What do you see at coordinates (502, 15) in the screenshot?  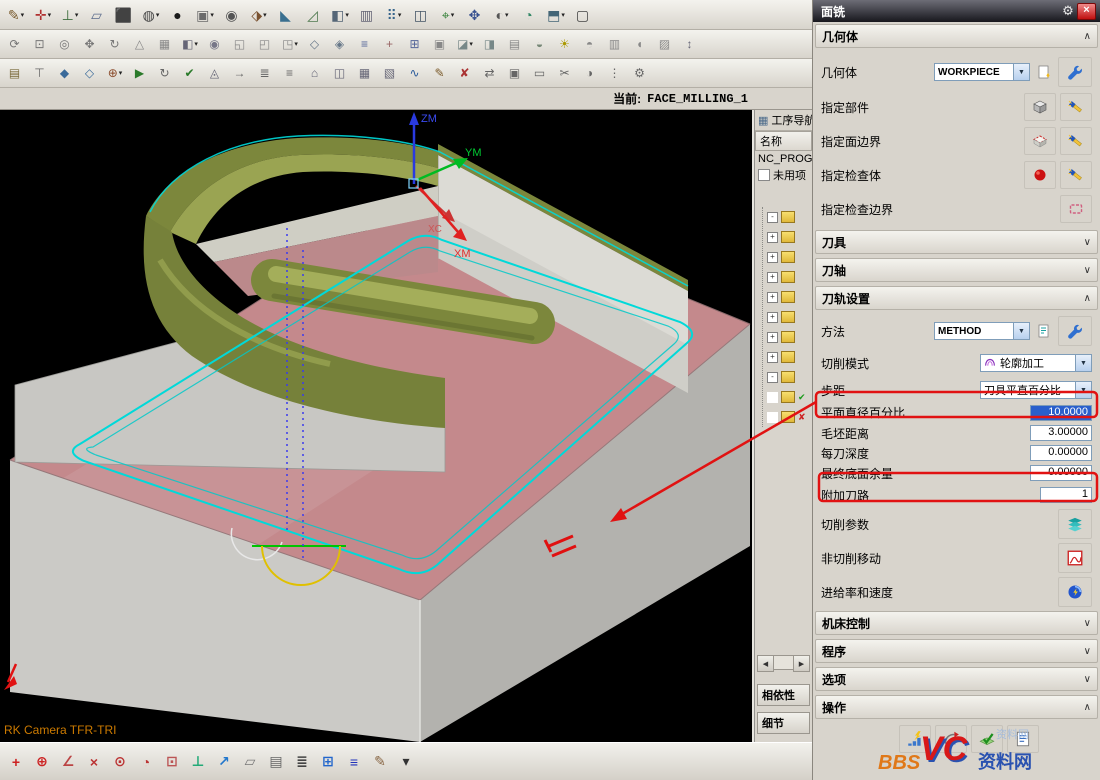 I see `show-hide-icon: ◐ ▾` at bounding box center [502, 15].